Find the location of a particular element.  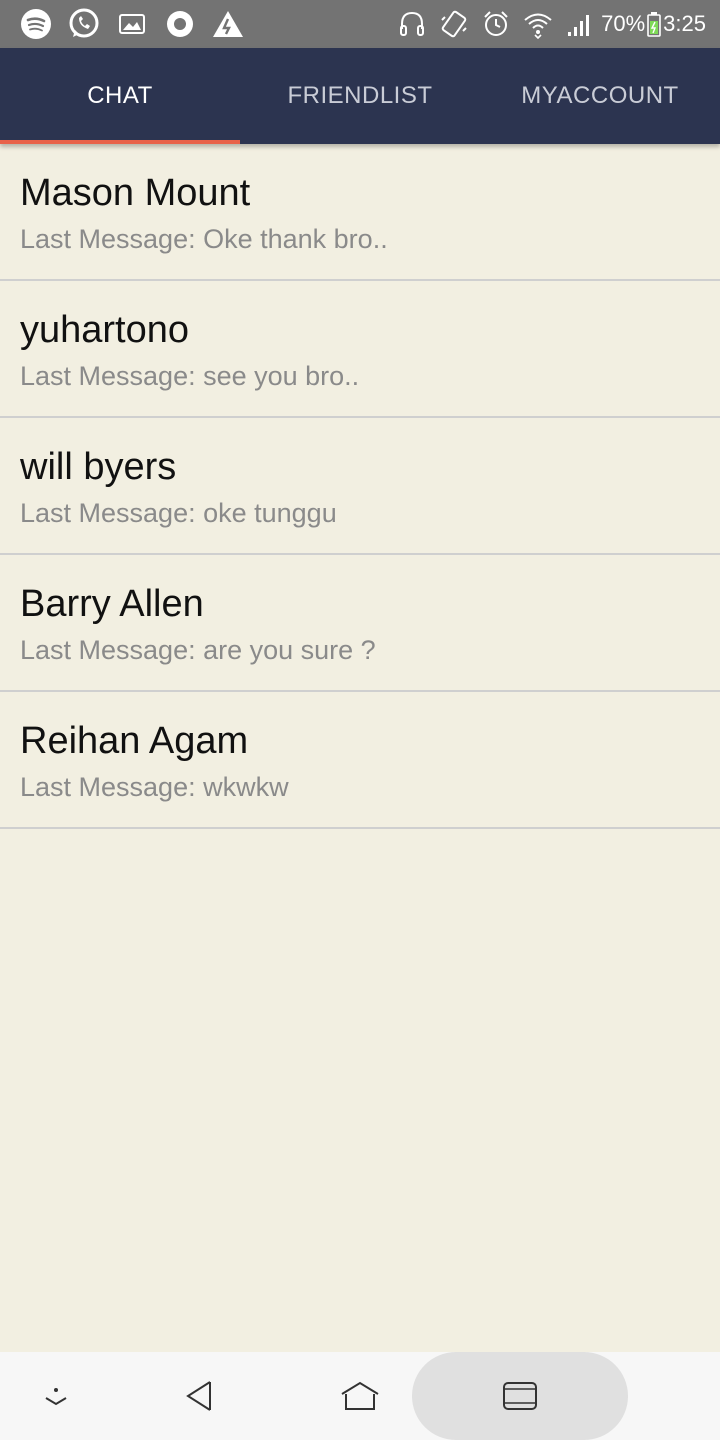

chat-list-item: Barry Allen Last Message: are you sure ? is located at coordinates (360, 623).